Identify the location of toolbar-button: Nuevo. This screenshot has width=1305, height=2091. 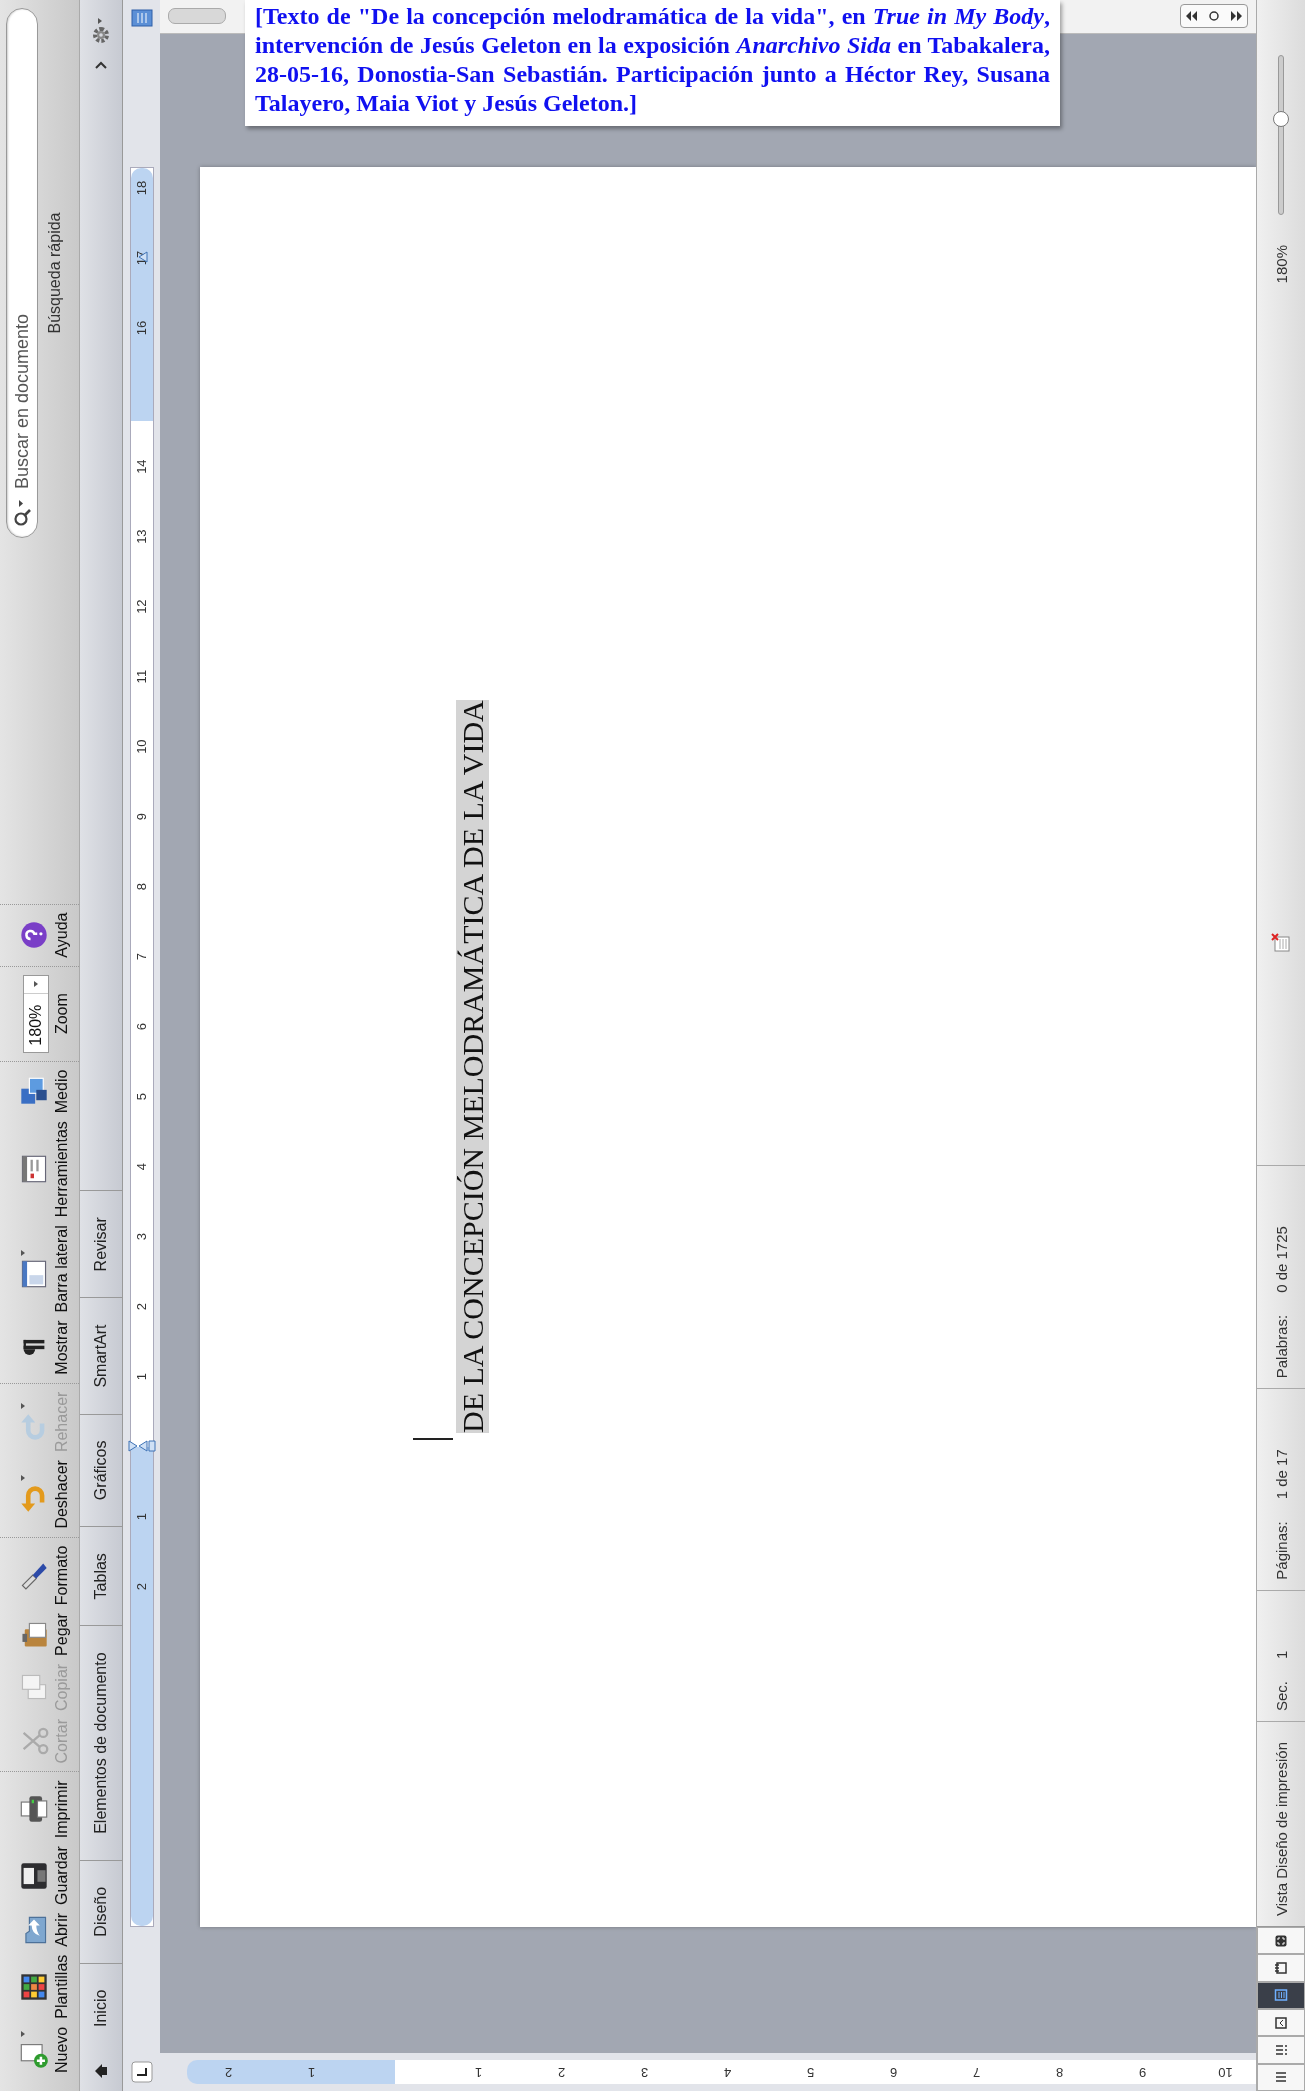
(39, 2049).